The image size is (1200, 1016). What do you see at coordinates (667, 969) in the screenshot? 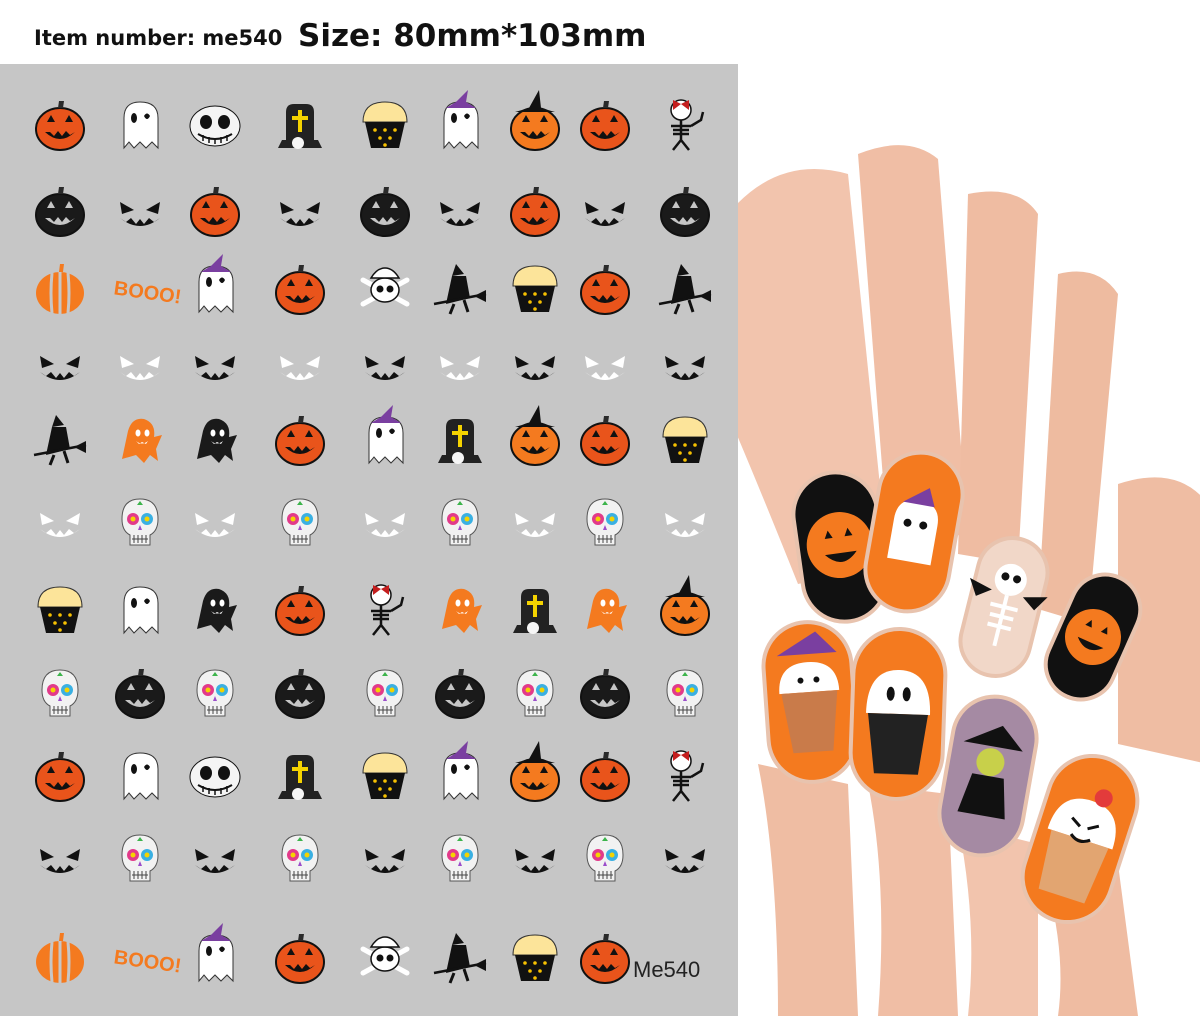
I see `sheet-code-label: Me540` at bounding box center [667, 969].